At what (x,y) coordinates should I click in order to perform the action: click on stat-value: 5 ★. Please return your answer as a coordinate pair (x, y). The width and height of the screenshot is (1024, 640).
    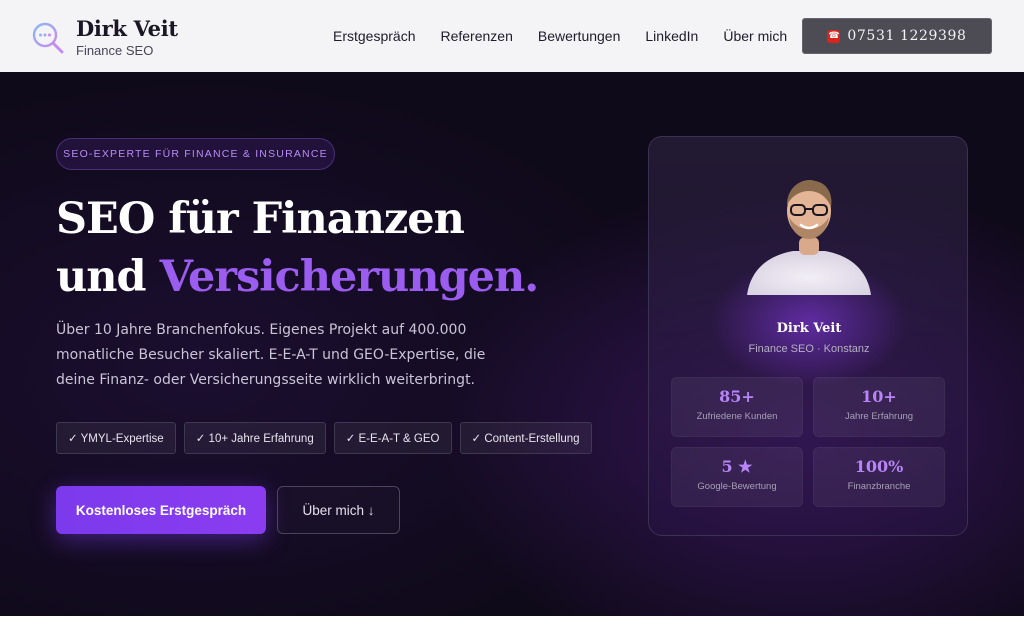
    Looking at the image, I should click on (737, 466).